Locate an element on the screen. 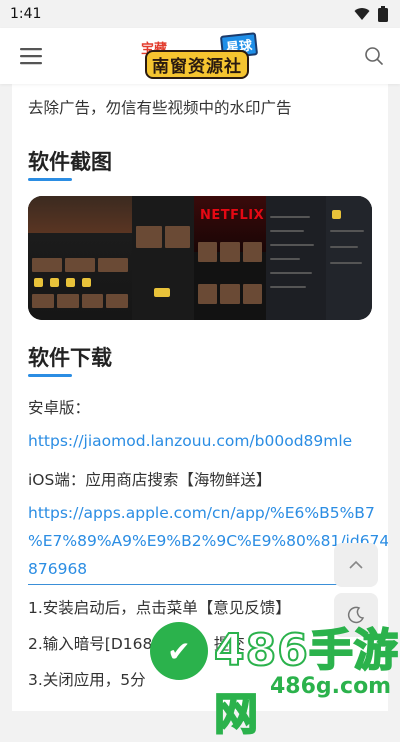  search-icon is located at coordinates (374, 56).